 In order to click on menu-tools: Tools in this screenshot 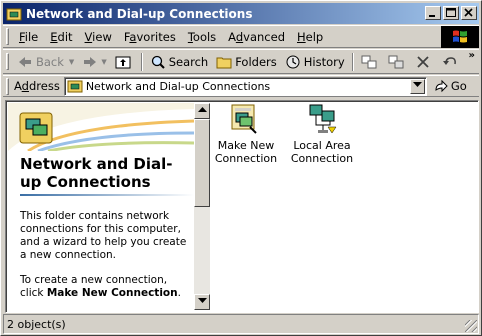, I will do `click(202, 37)`.